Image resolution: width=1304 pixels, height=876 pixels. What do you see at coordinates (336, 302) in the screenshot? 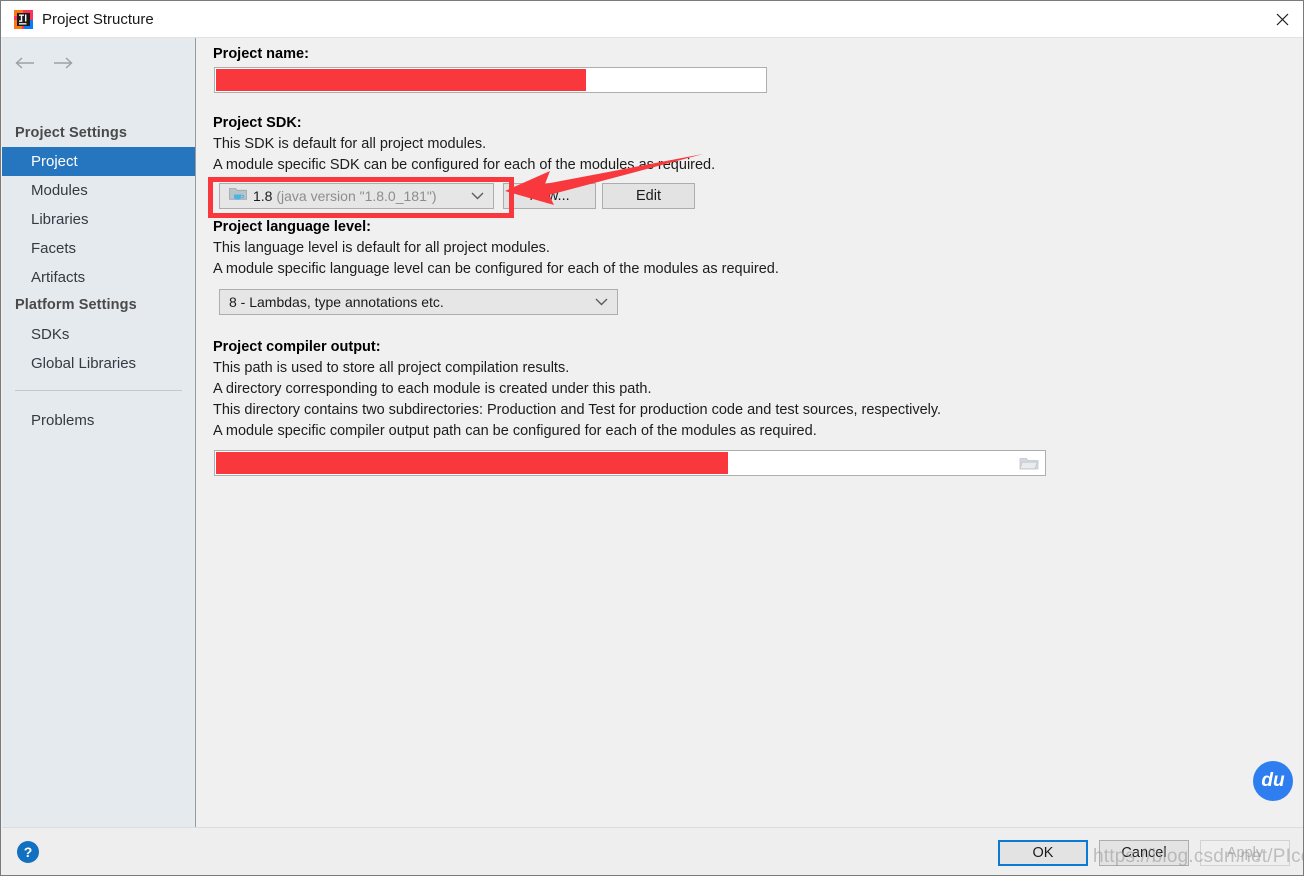
I see `language-level-value: 8 - Lambdas, type annotations etc.` at bounding box center [336, 302].